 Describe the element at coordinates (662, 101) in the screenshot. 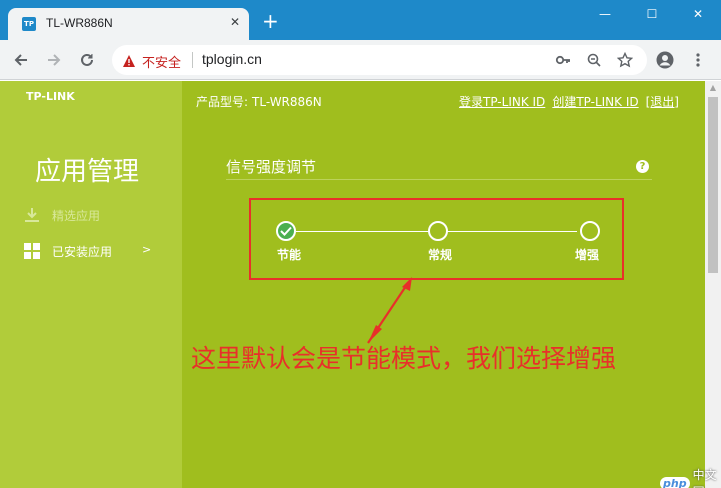

I see `logout-link: [退出]` at that location.